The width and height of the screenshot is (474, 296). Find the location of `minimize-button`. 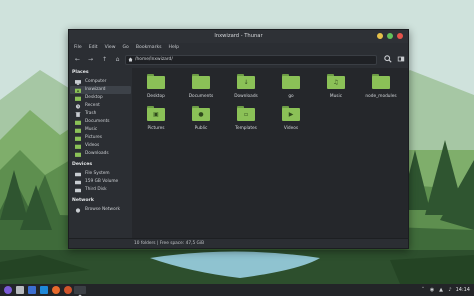

minimize-button is located at coordinates (380, 36).